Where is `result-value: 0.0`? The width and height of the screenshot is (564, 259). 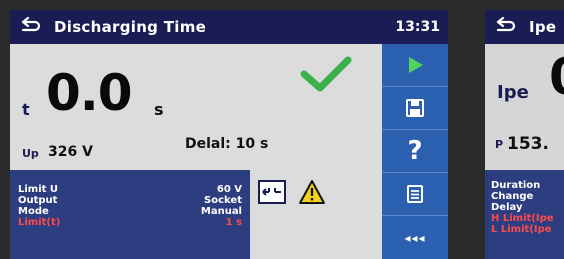 result-value: 0.0 is located at coordinates (89, 93).